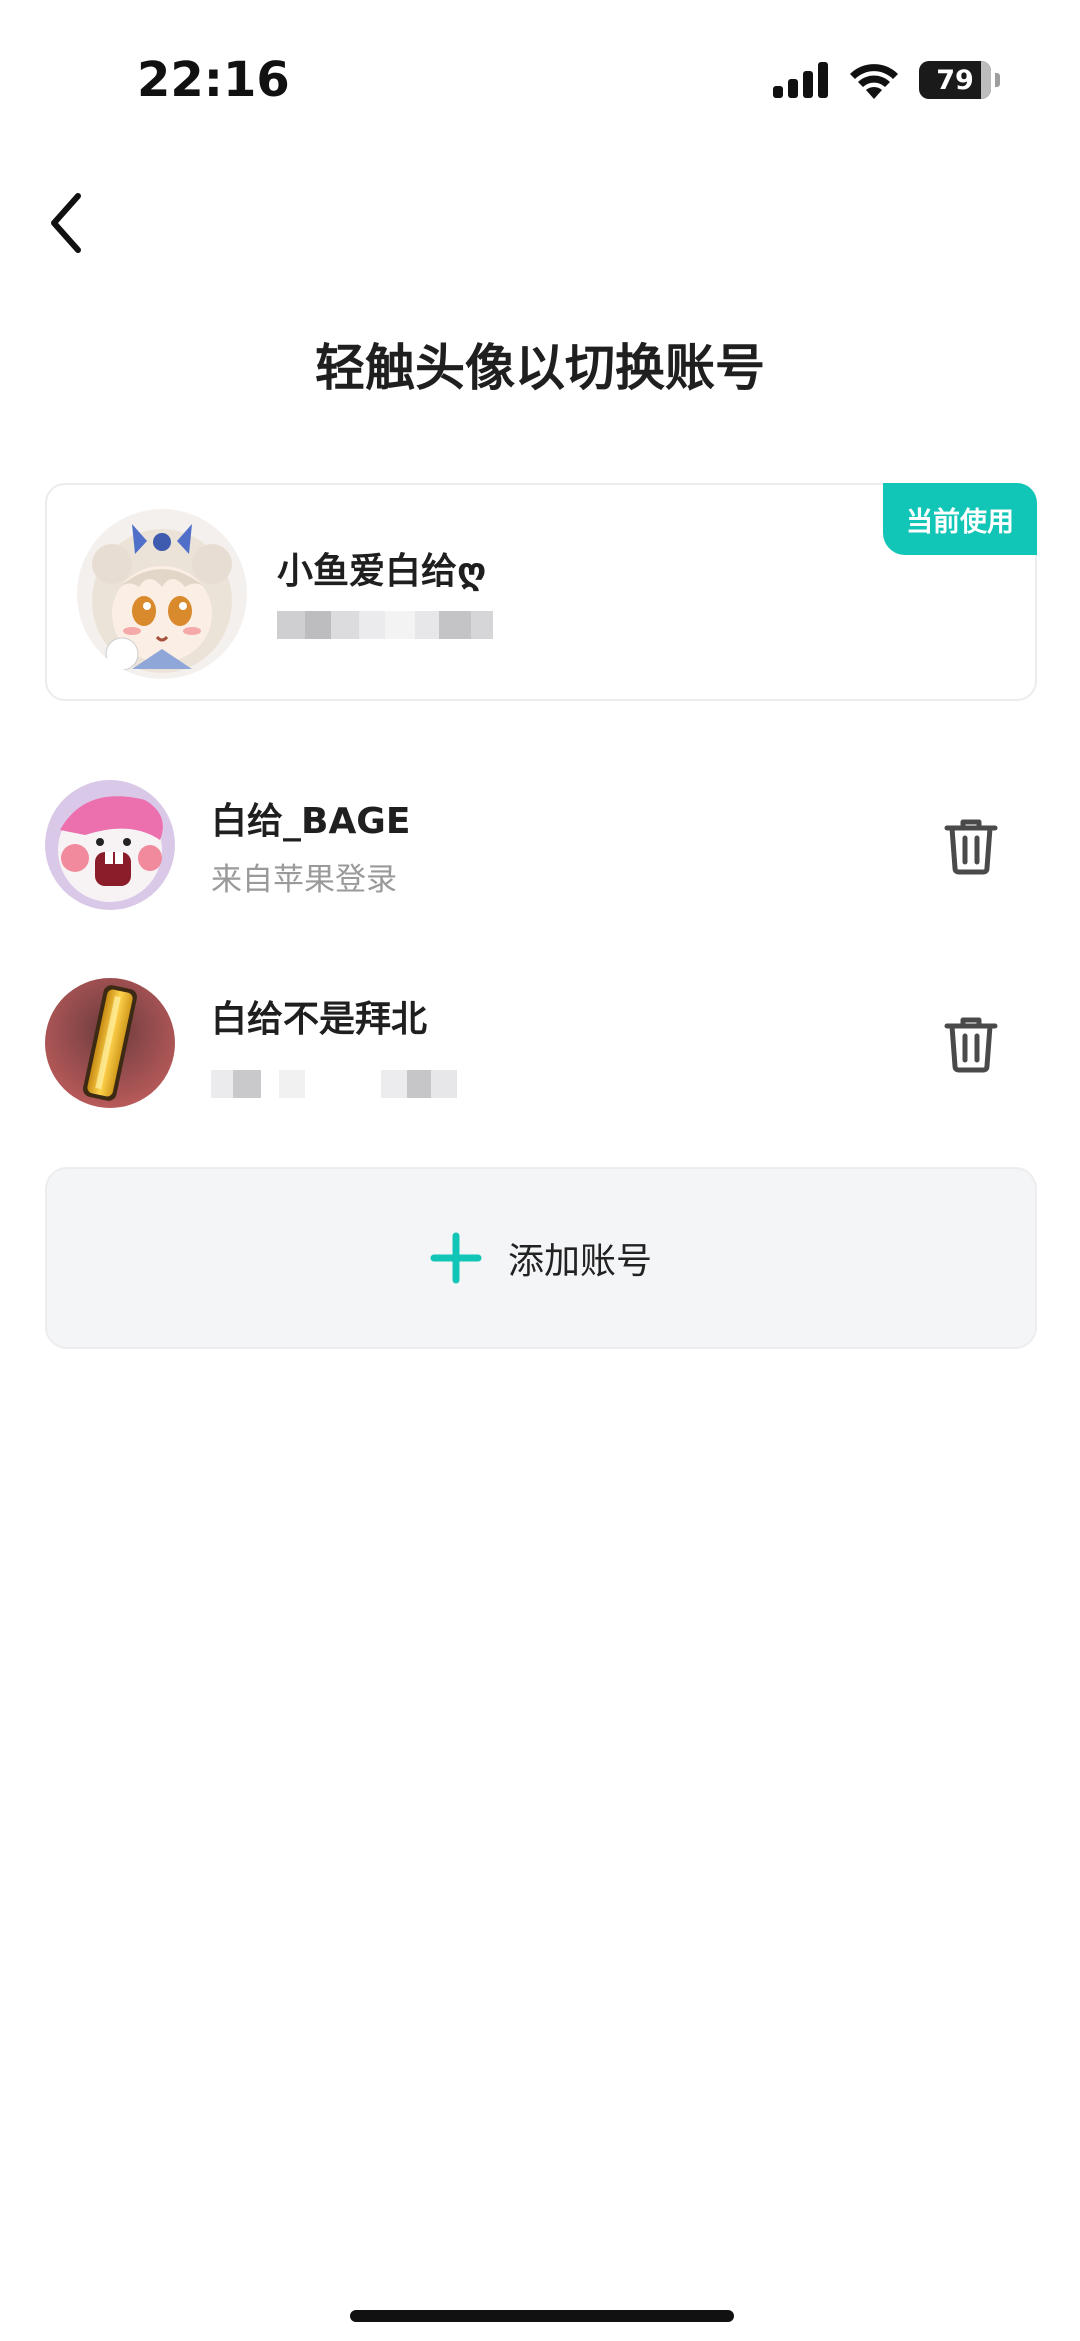 Image resolution: width=1080 pixels, height=2341 pixels. What do you see at coordinates (382, 571) in the screenshot?
I see `current-account-name: 小鱼爱白给ღ` at bounding box center [382, 571].